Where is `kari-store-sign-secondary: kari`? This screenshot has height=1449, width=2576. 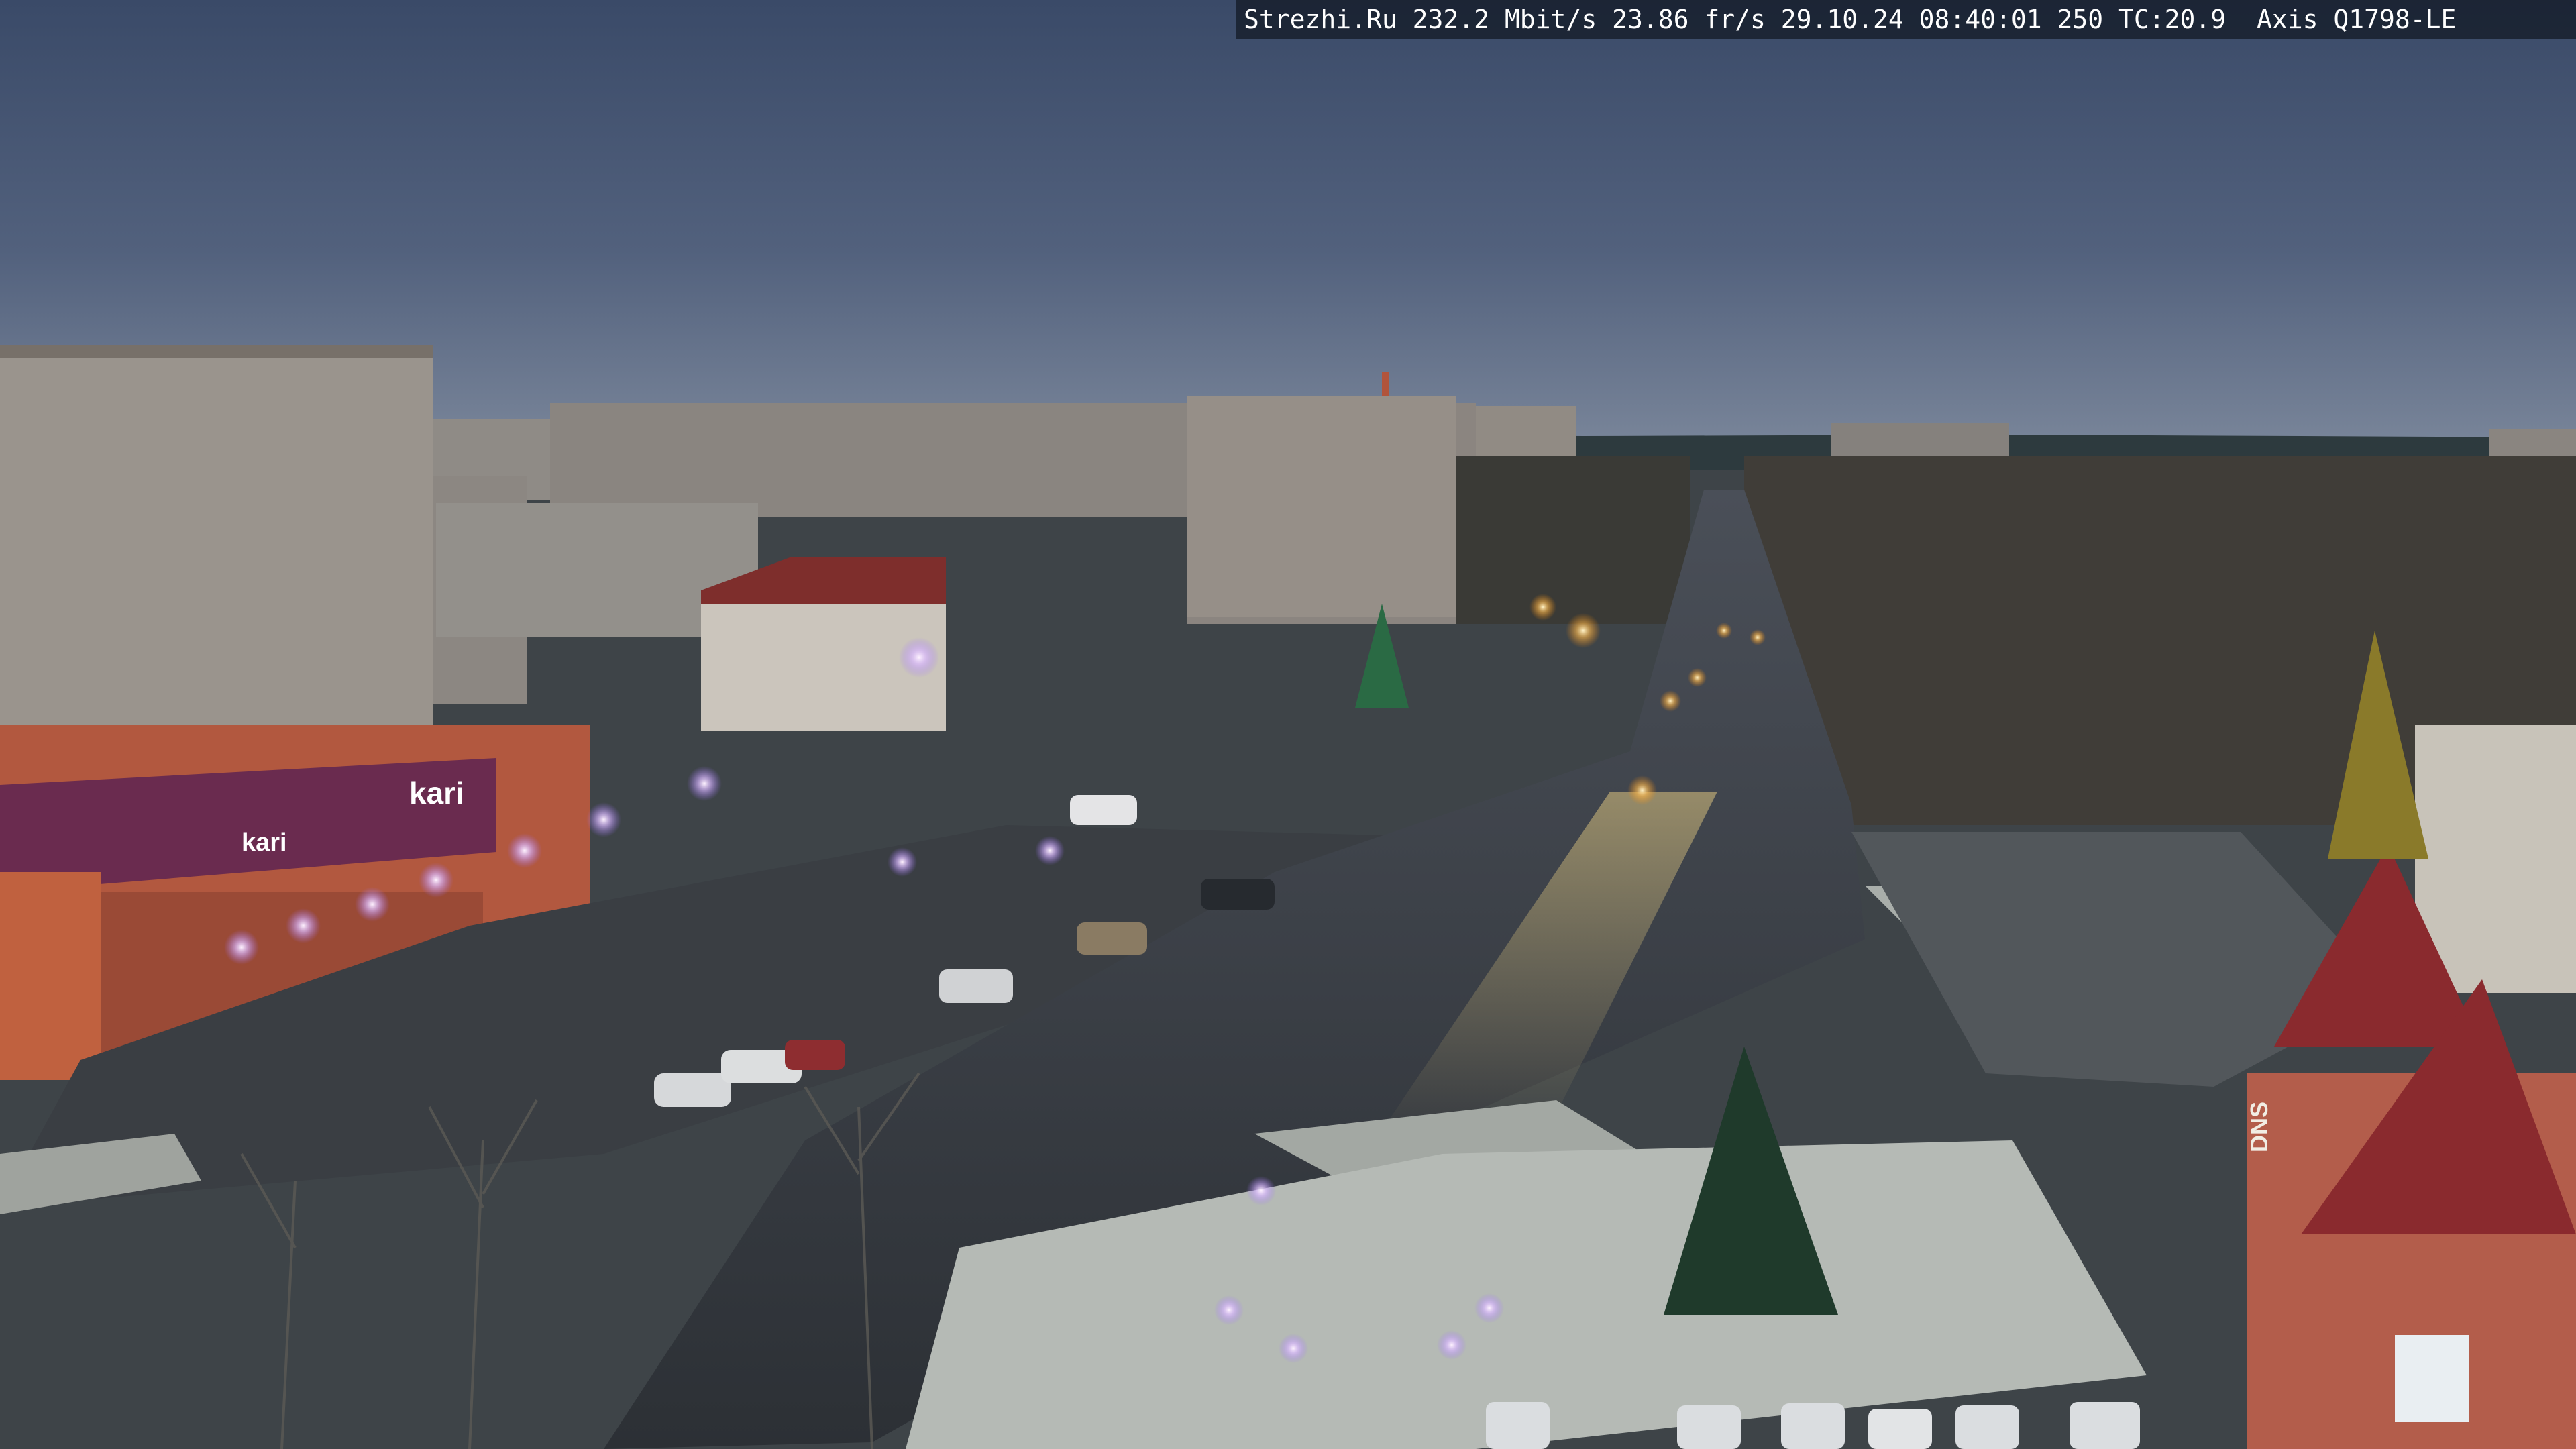
kari-store-sign-secondary: kari is located at coordinates (264, 842).